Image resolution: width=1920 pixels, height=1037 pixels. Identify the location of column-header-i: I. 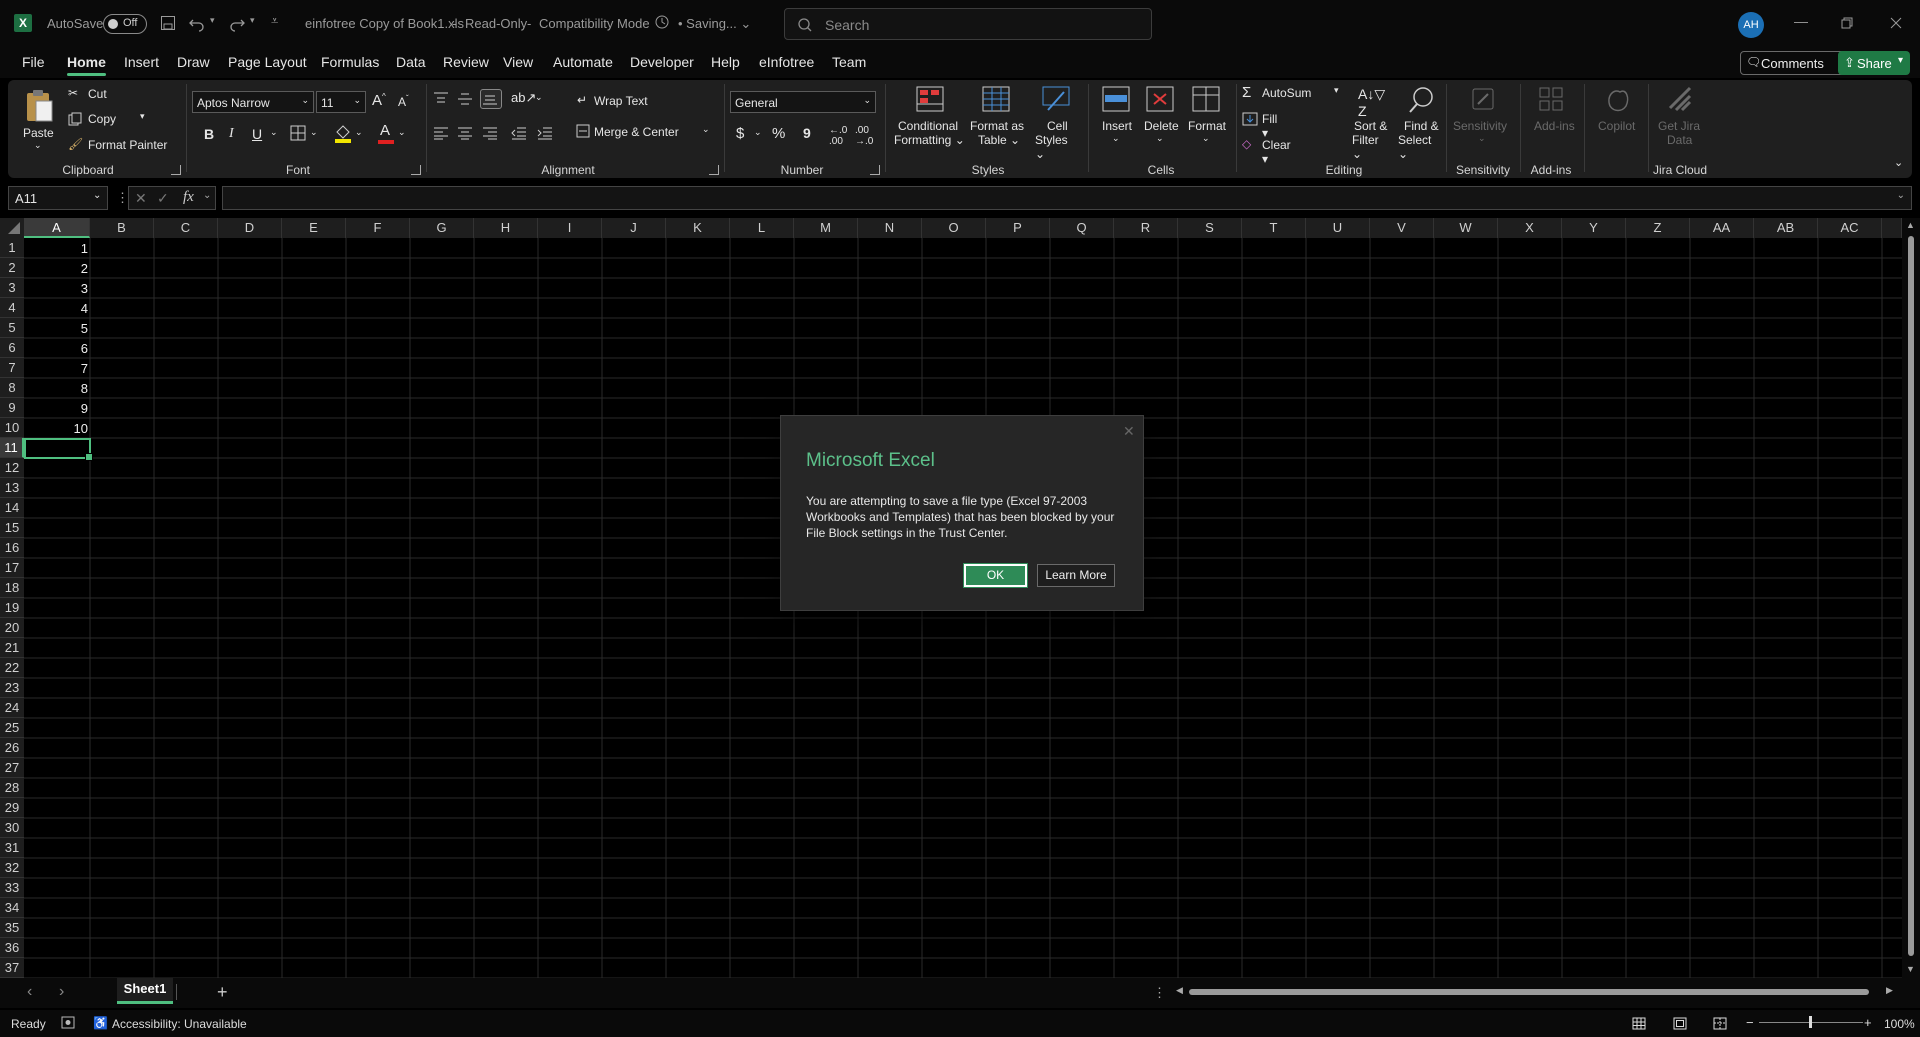
(570, 228).